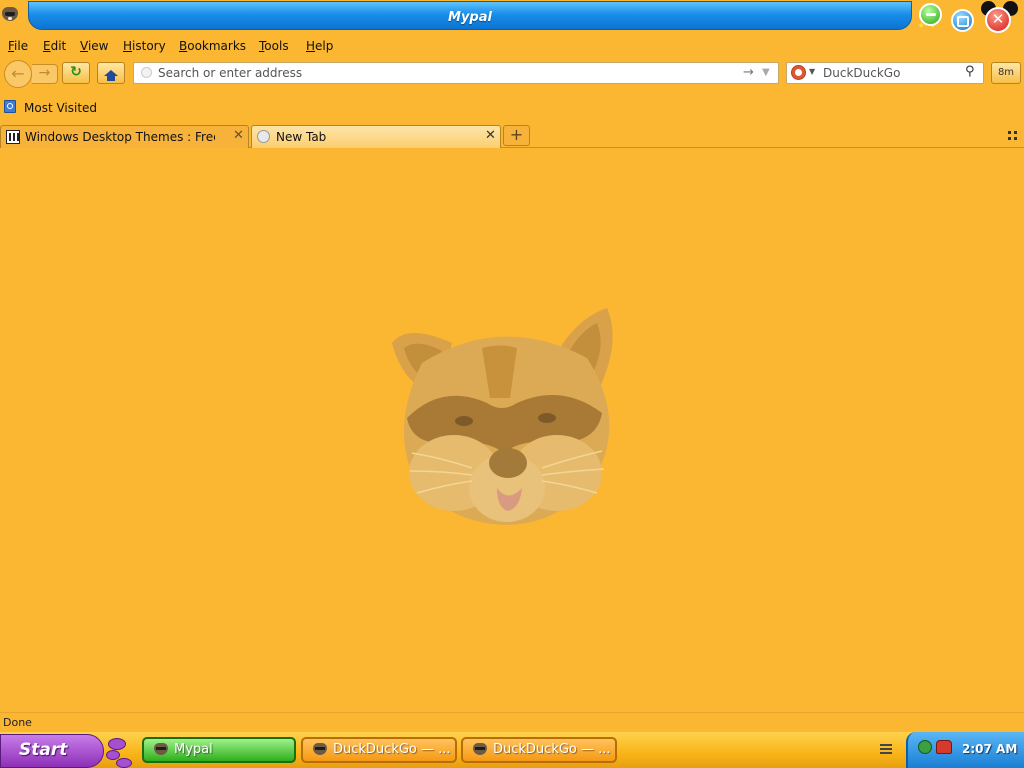 This screenshot has height=768, width=1024. I want to click on status-text: Done, so click(17, 722).